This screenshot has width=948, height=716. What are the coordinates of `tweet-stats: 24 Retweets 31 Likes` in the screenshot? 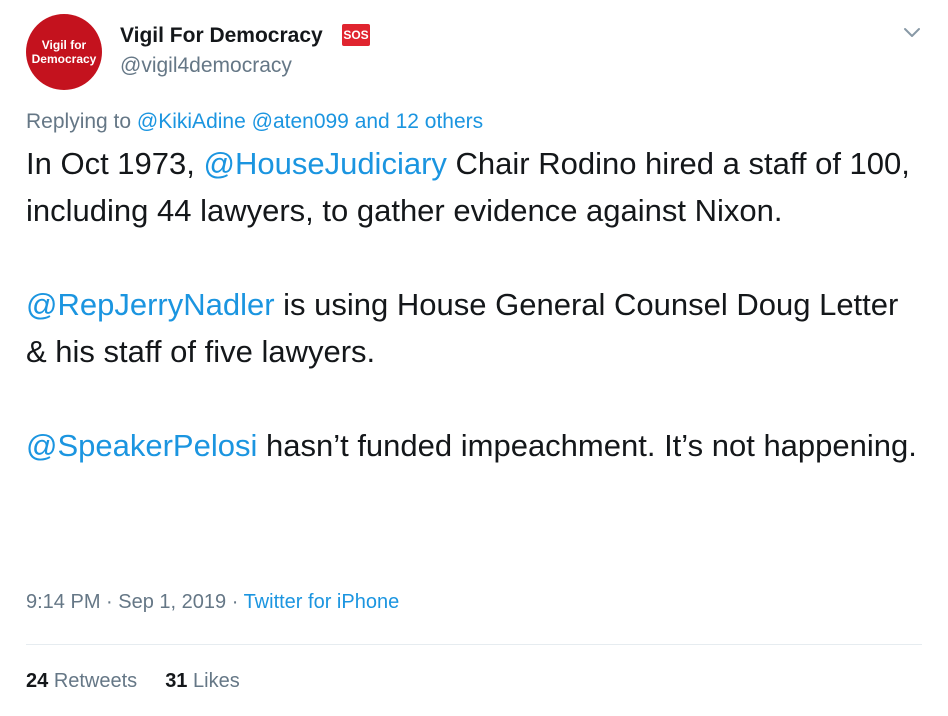 It's located at (133, 681).